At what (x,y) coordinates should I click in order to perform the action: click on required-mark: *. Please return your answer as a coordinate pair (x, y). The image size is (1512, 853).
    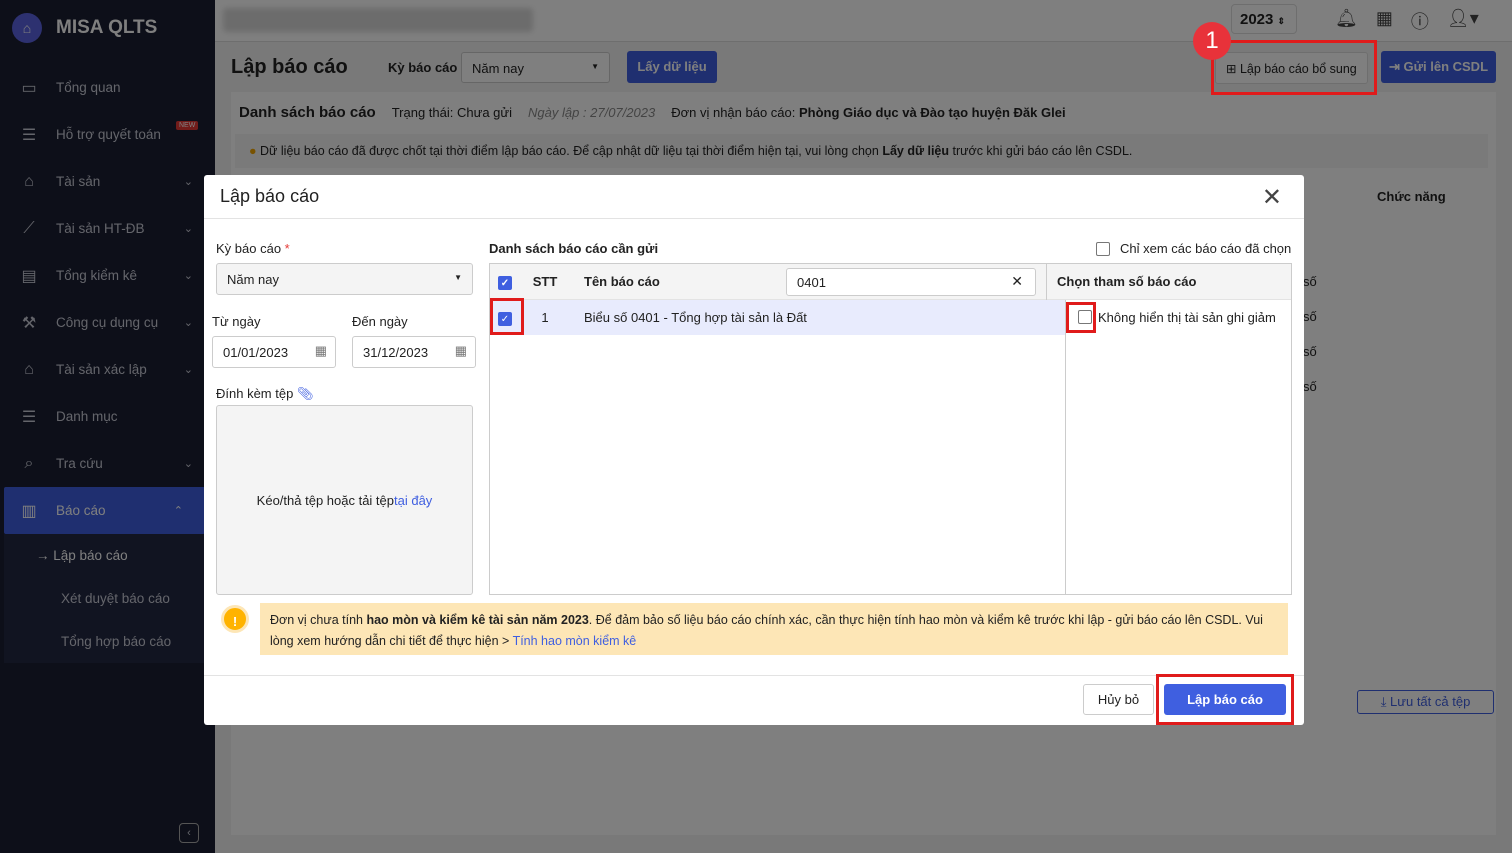
    Looking at the image, I should click on (285, 248).